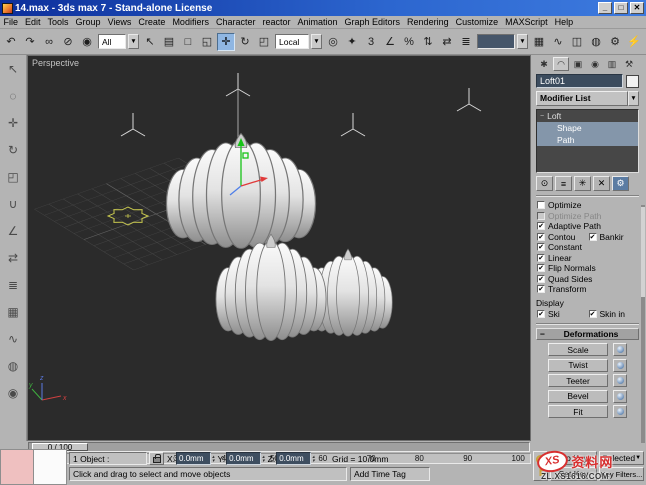  I want to click on remove-modifier-button: ✕, so click(601, 183).